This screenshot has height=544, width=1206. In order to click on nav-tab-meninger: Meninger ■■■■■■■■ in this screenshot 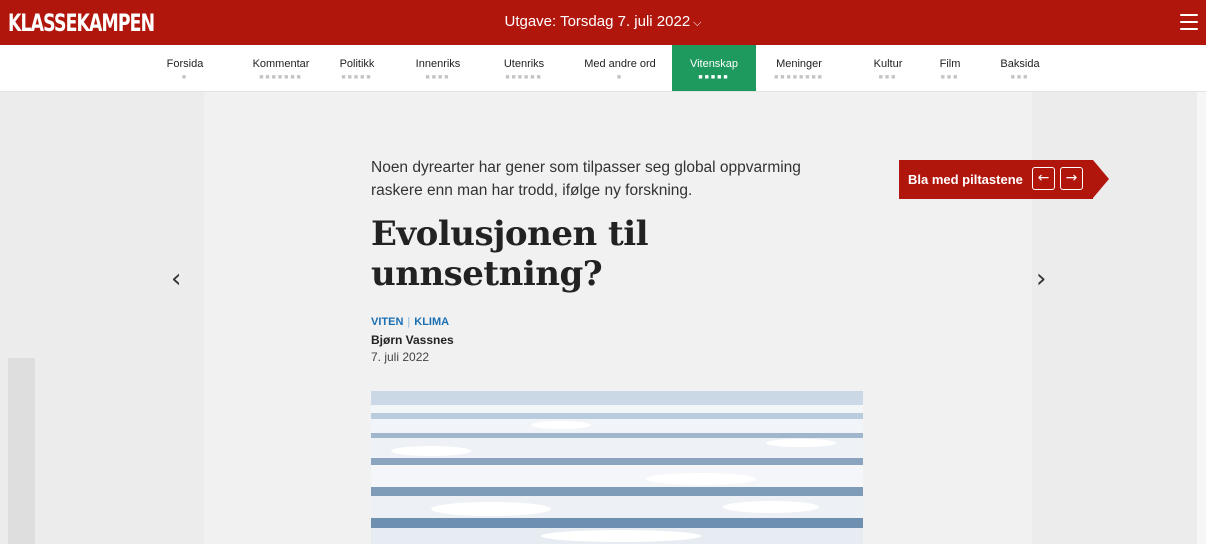, I will do `click(799, 68)`.